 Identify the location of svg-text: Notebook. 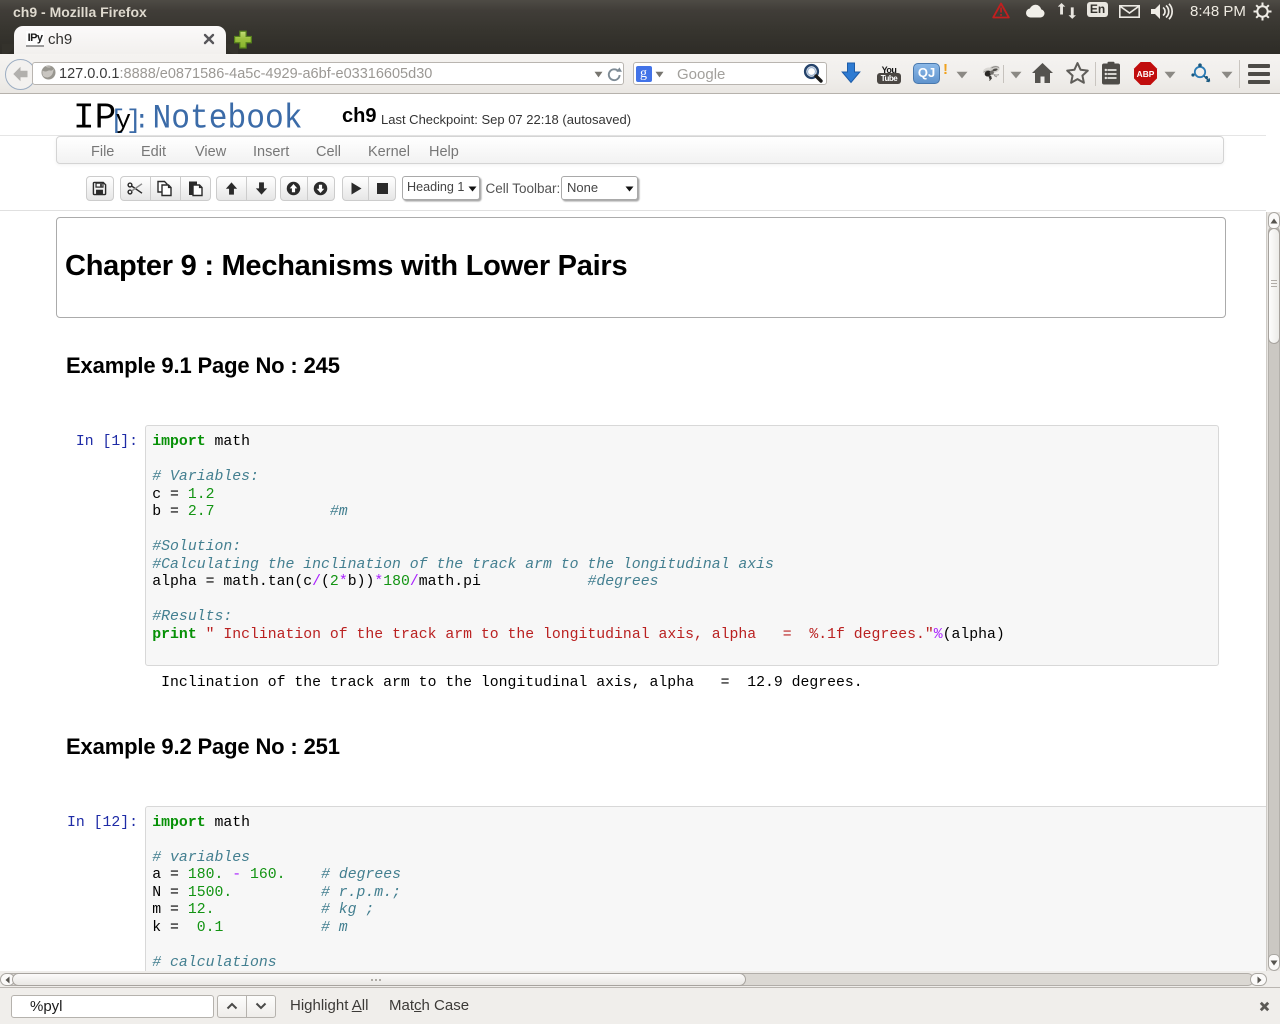
(228, 120).